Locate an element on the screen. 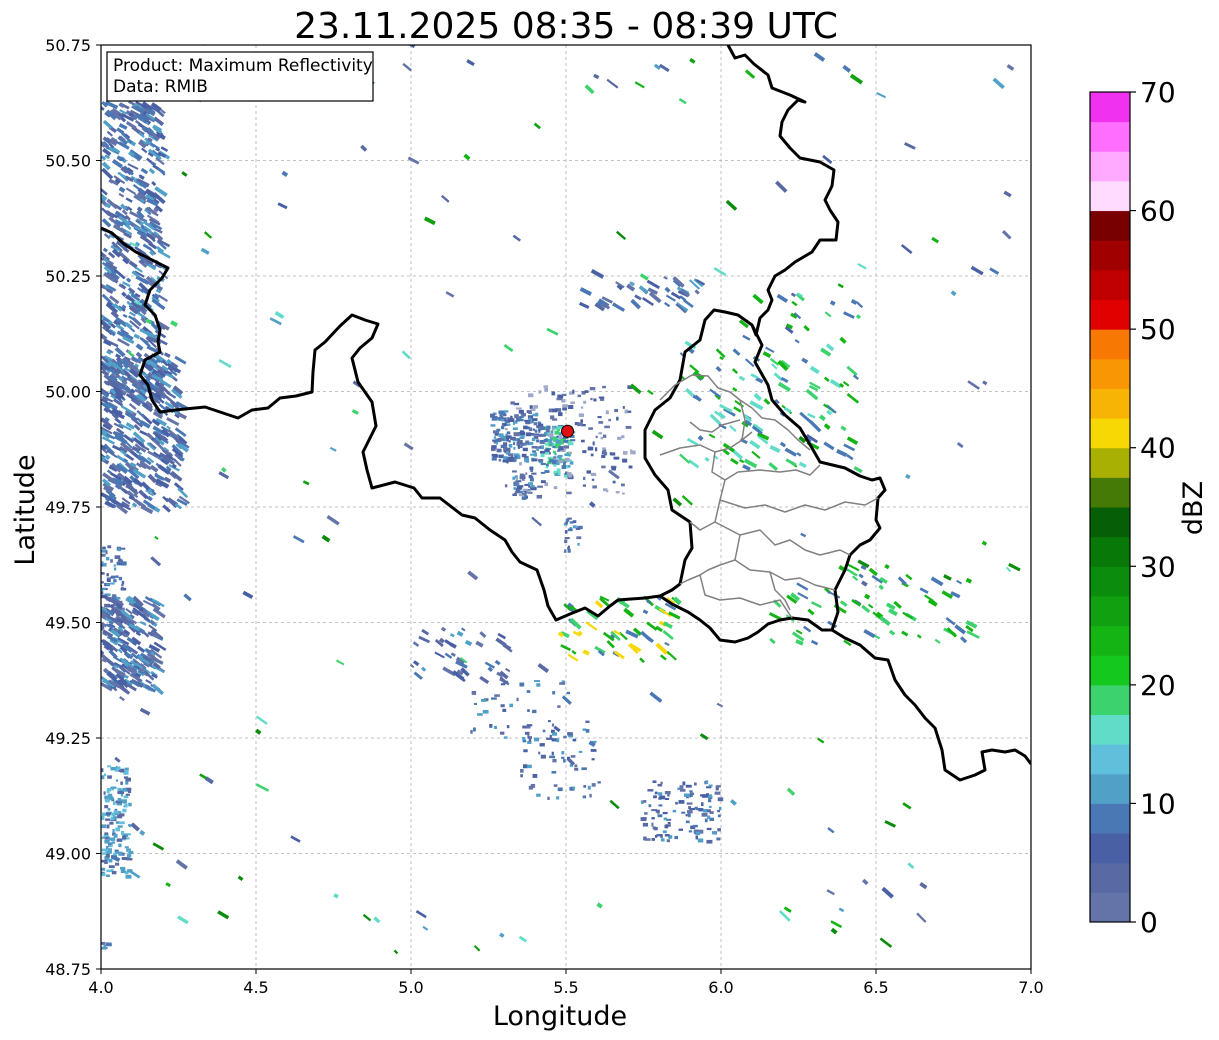 The height and width of the screenshot is (1040, 1219). y-tick-label: 50.50 is located at coordinates (68, 161).